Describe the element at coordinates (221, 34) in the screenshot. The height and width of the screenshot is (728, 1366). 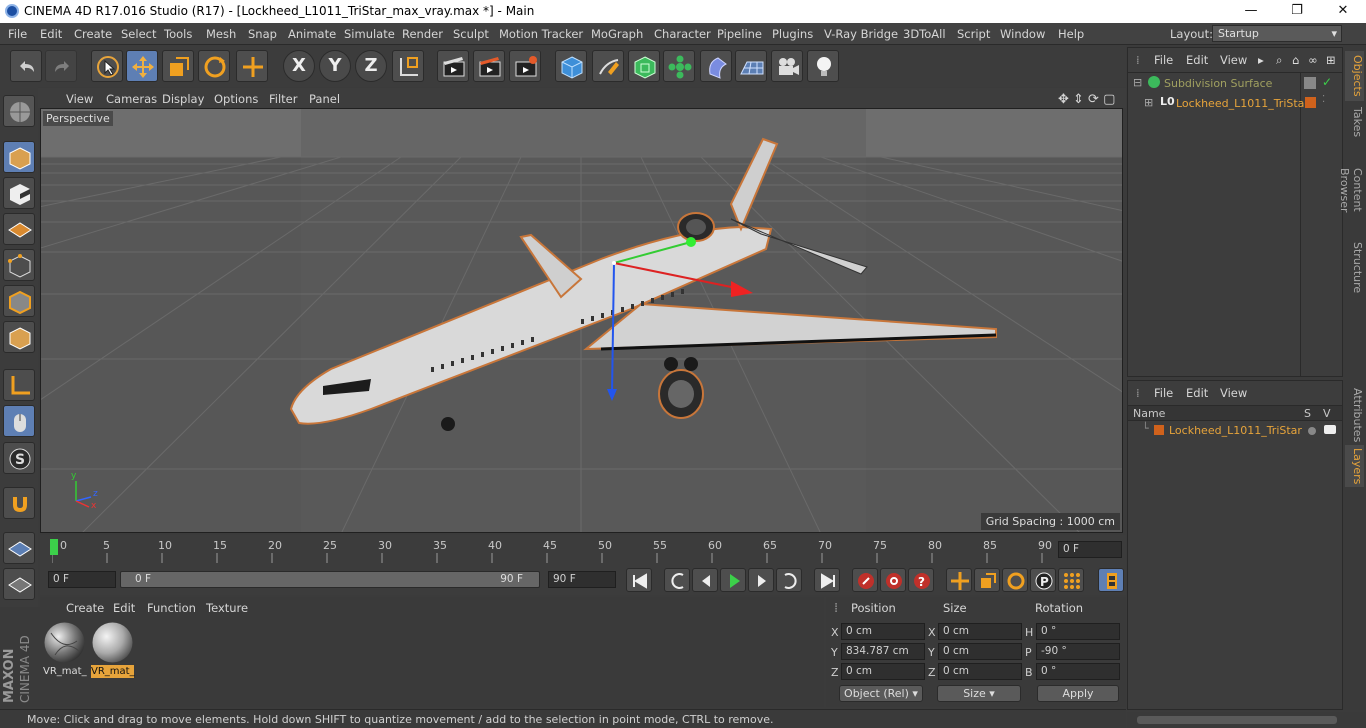
I see `menu-mesh: Mesh` at that location.